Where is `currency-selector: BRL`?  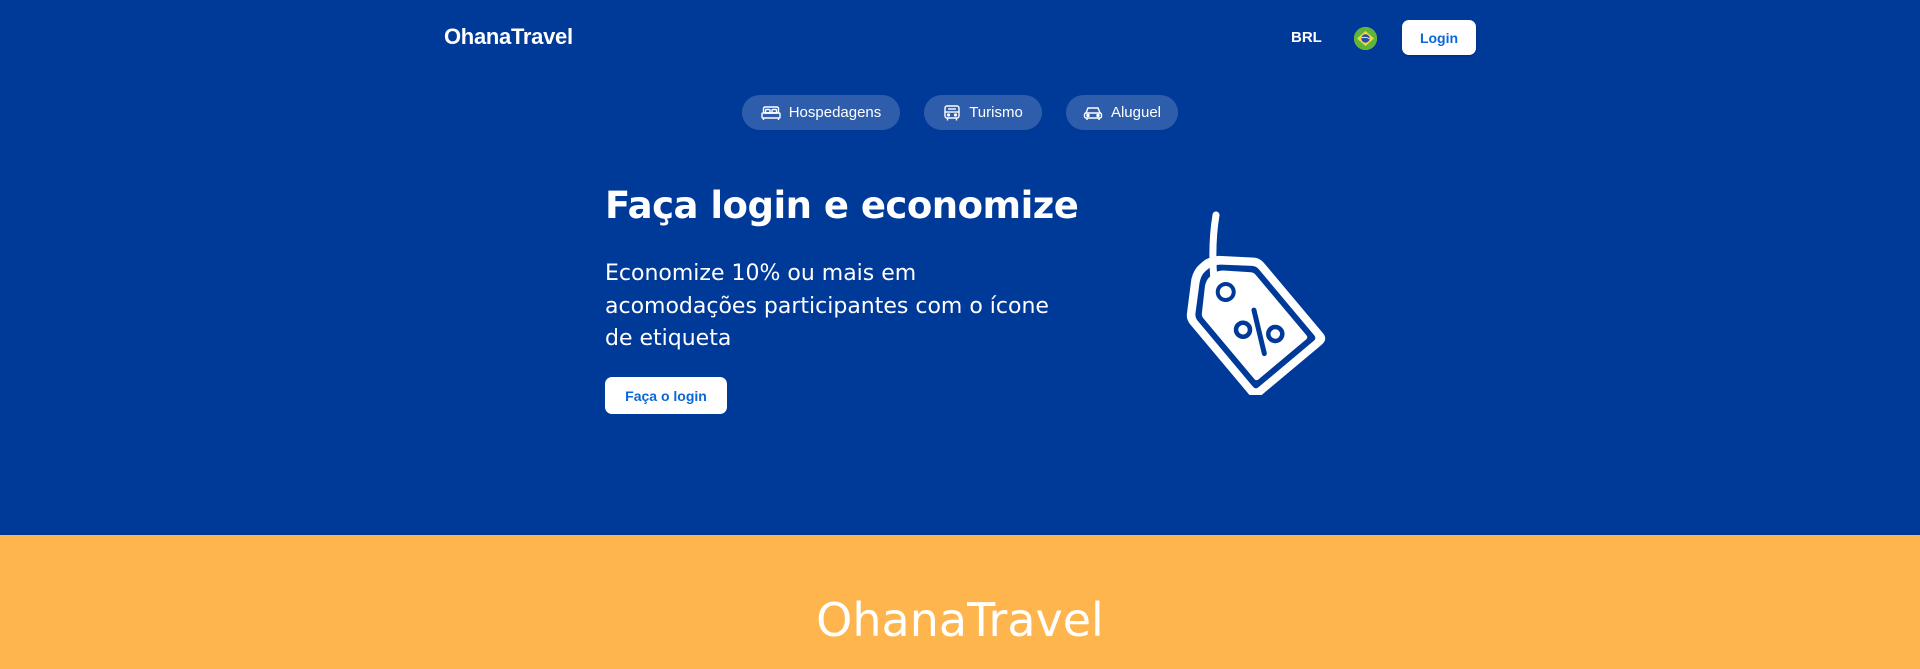 currency-selector: BRL is located at coordinates (1306, 37).